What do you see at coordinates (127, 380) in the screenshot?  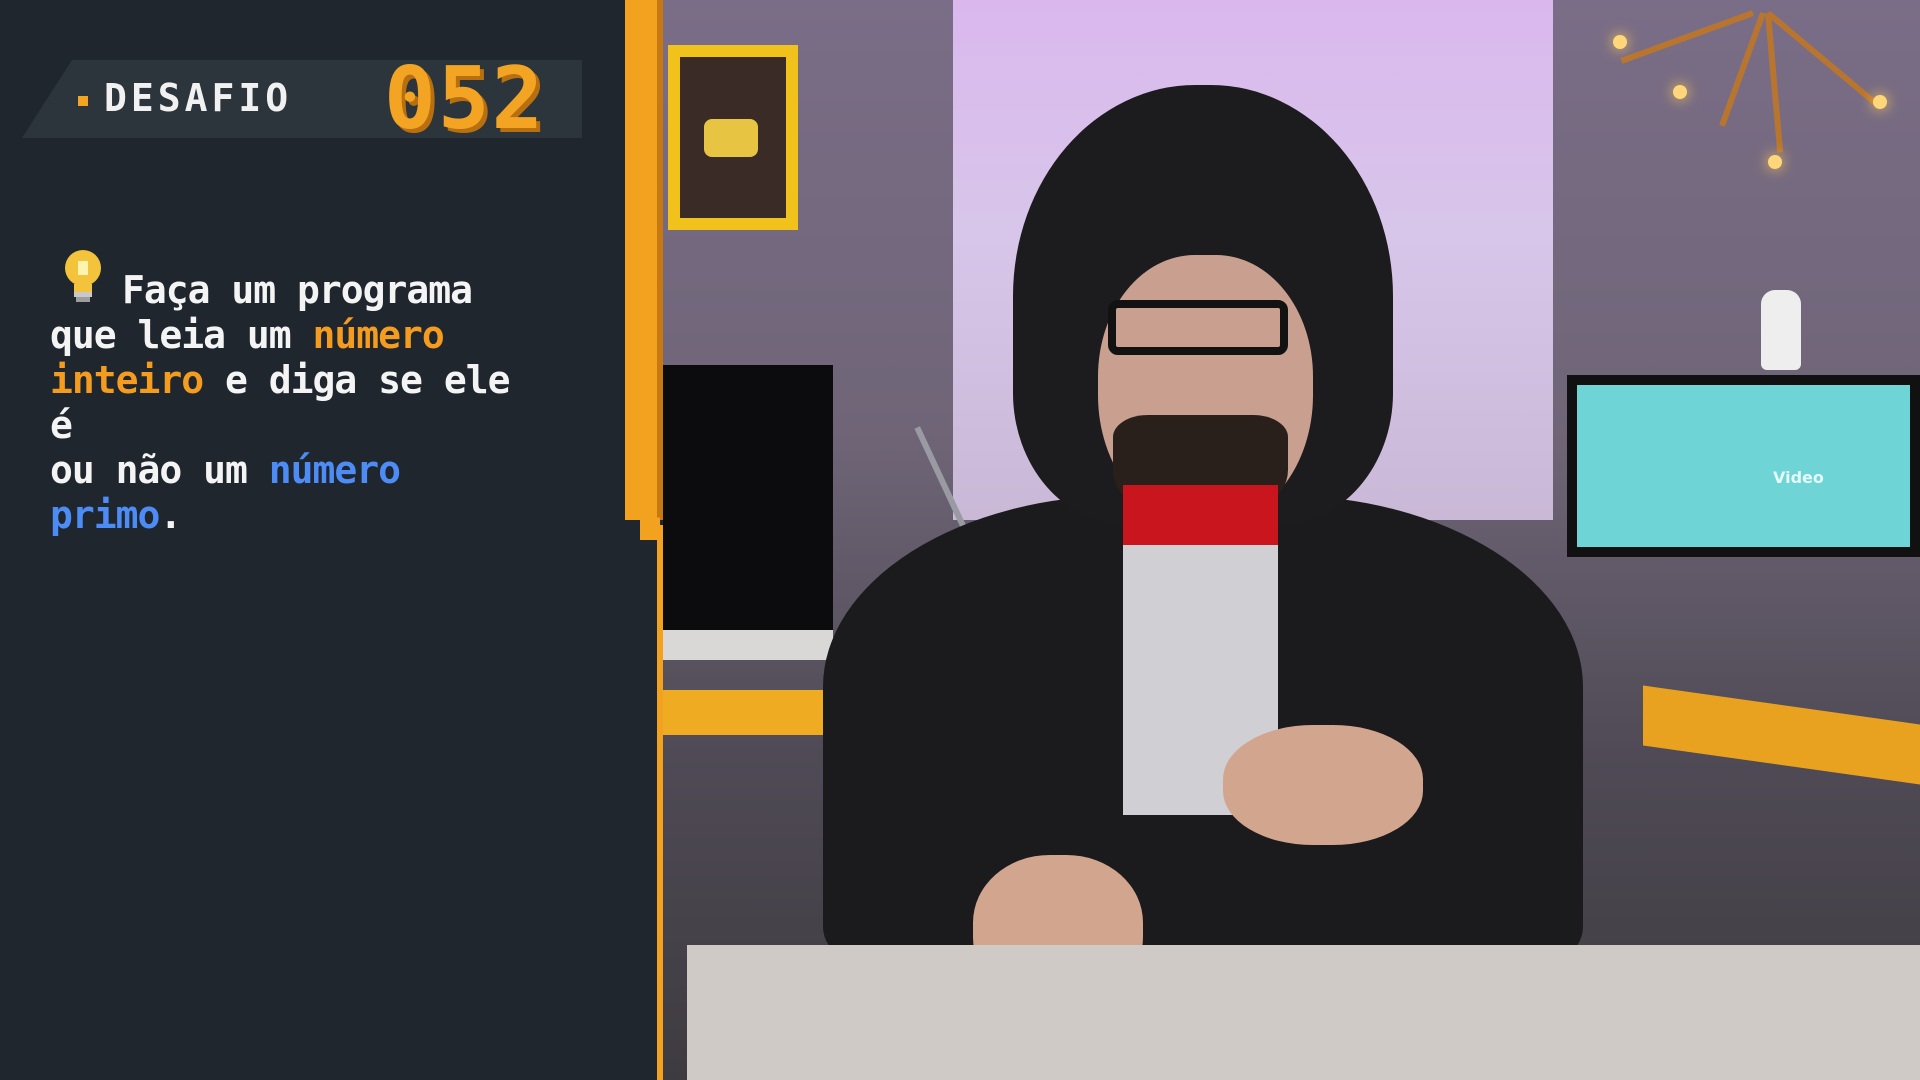 I see `highlight-inteiro: inteiro` at bounding box center [127, 380].